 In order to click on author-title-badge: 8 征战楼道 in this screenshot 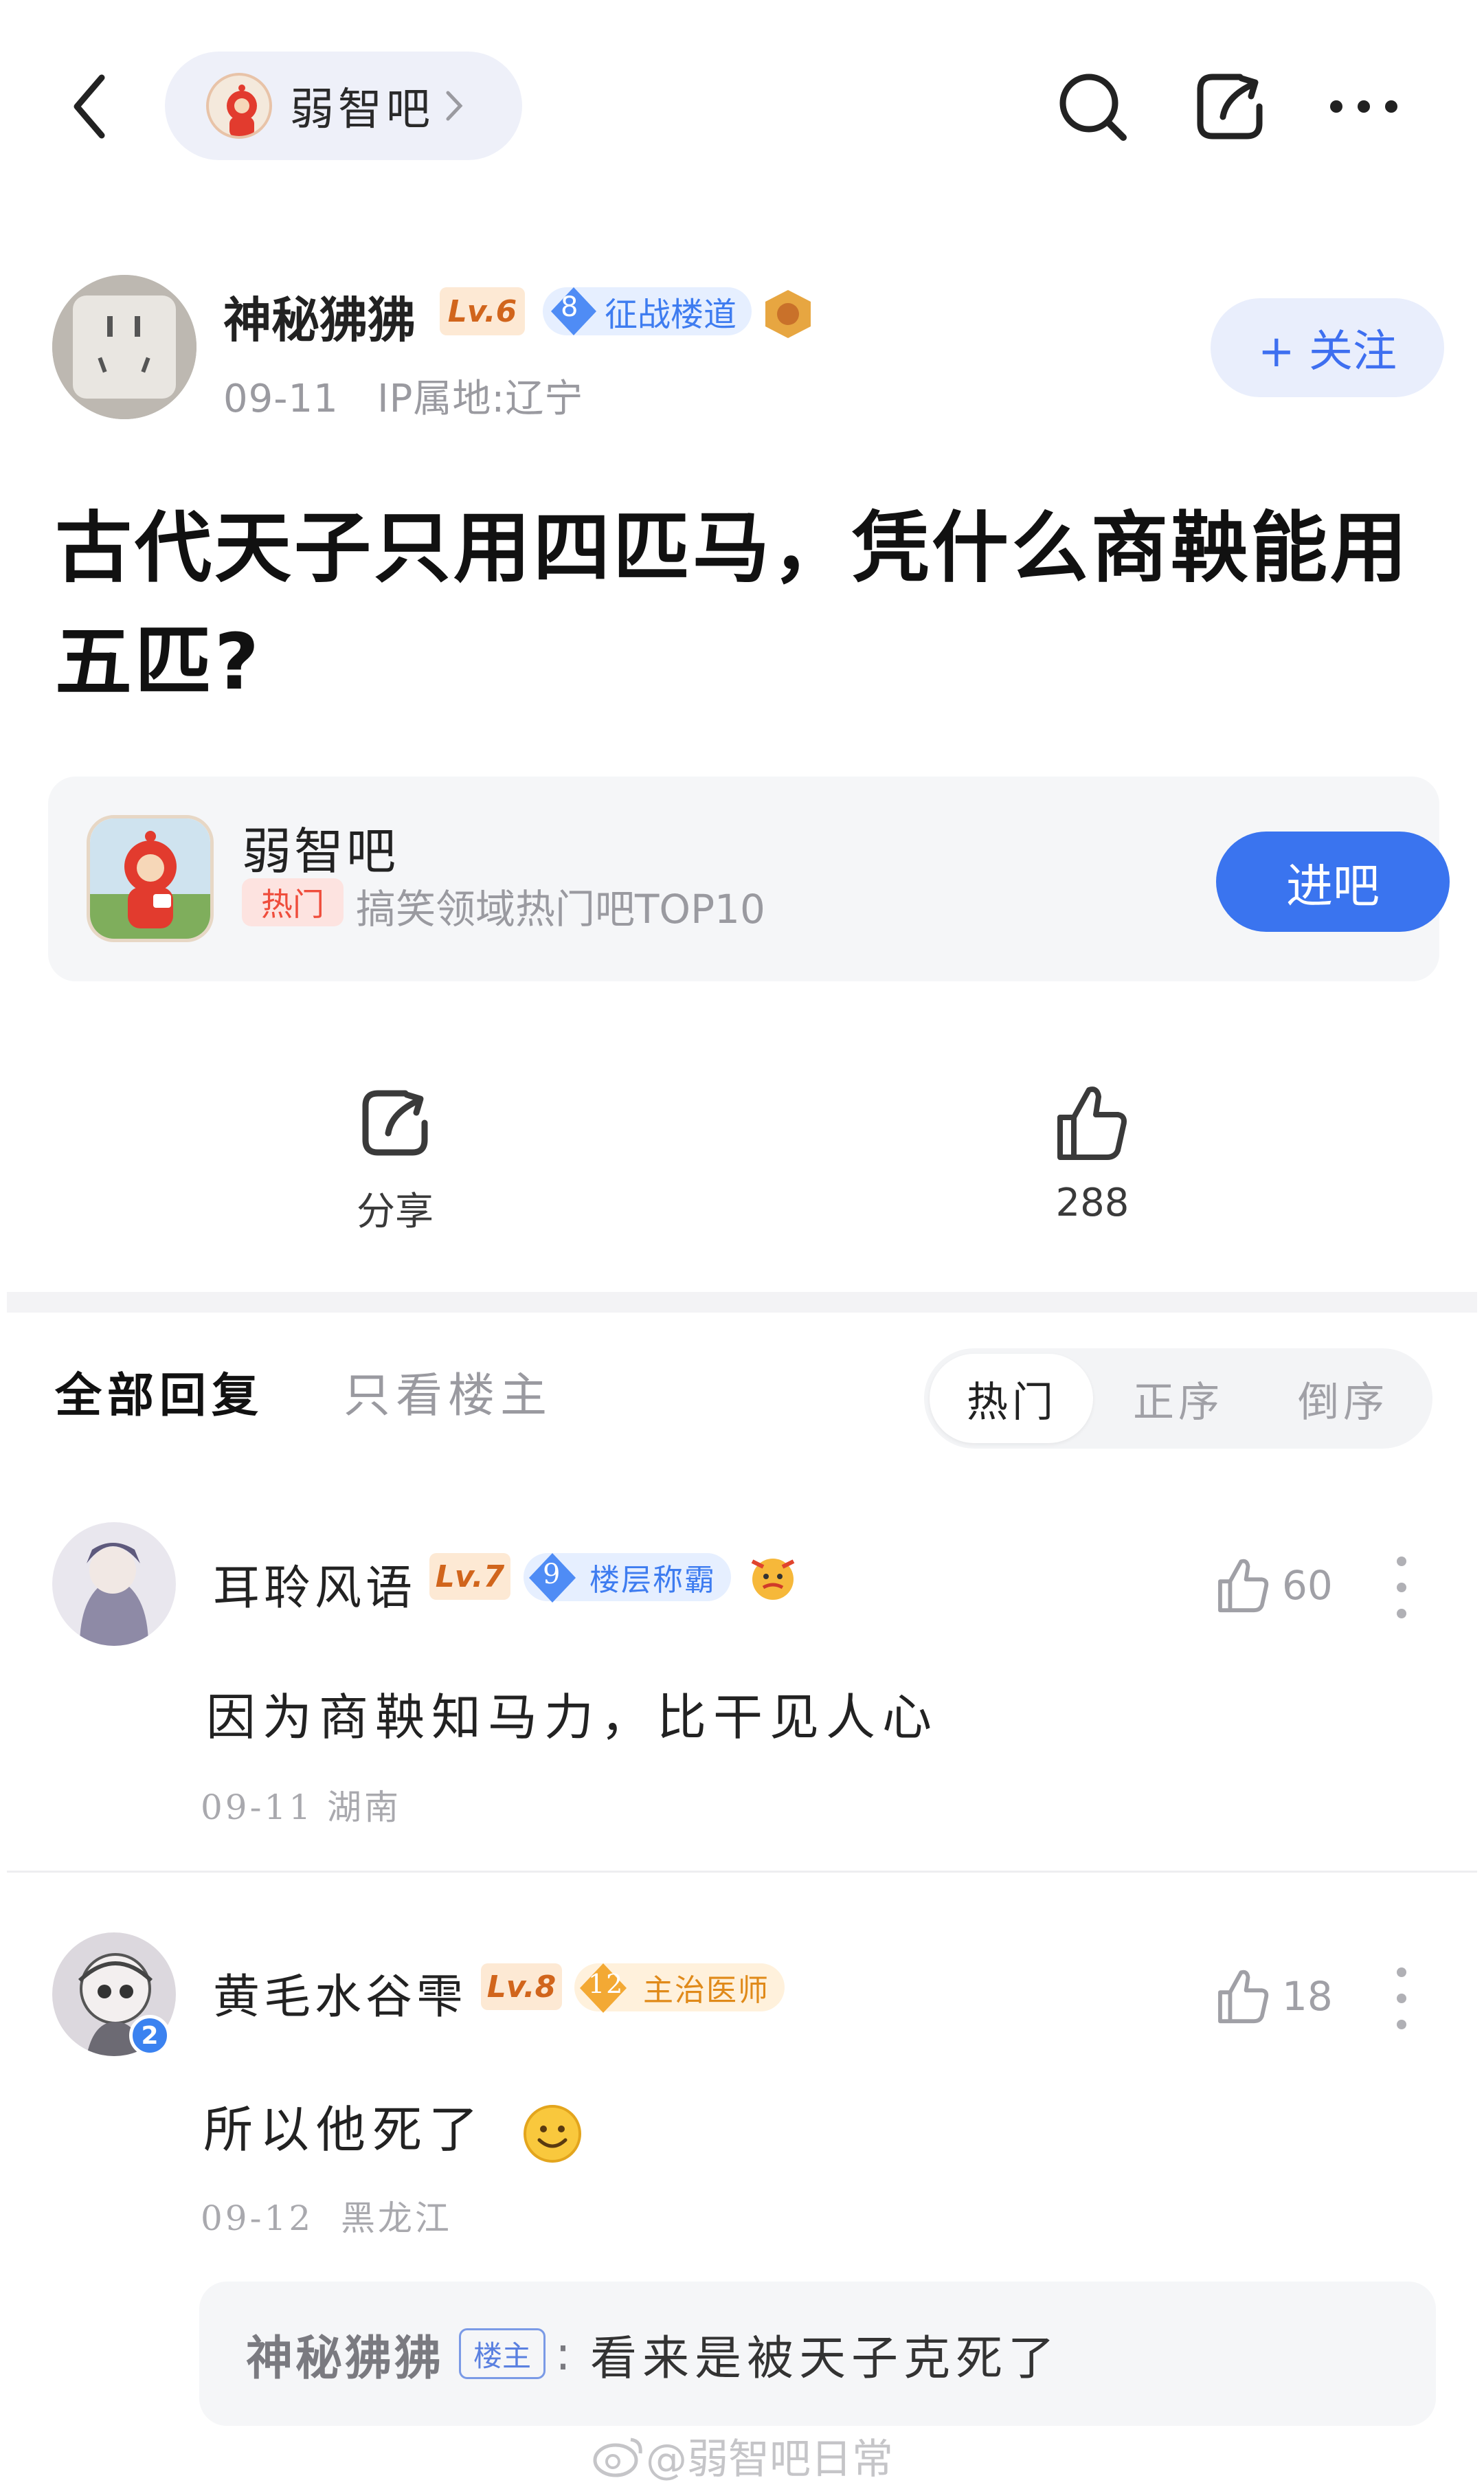, I will do `click(647, 311)`.